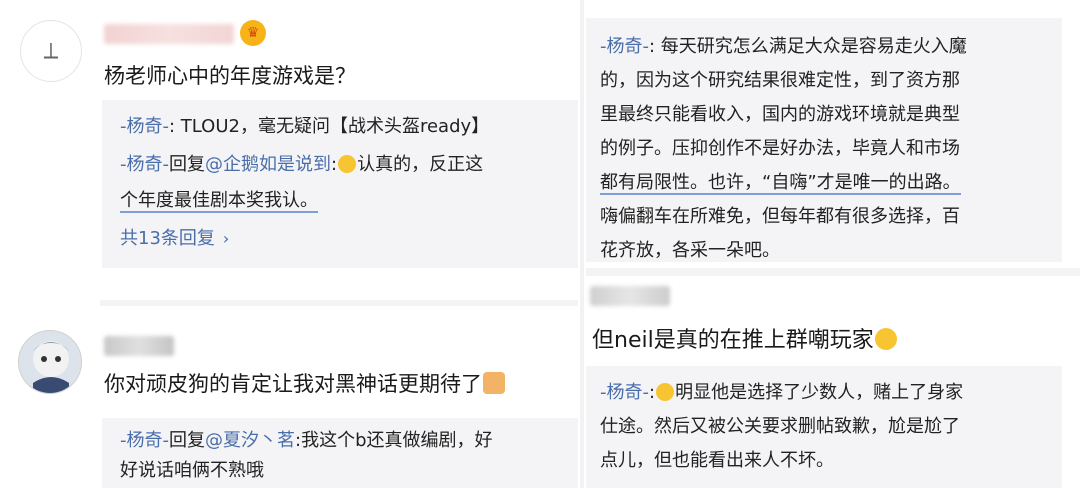 The height and width of the screenshot is (488, 1080). Describe the element at coordinates (808, 46) in the screenshot. I see `reply-text: : 每天研究怎么满足大众是容易走火入魔` at that location.